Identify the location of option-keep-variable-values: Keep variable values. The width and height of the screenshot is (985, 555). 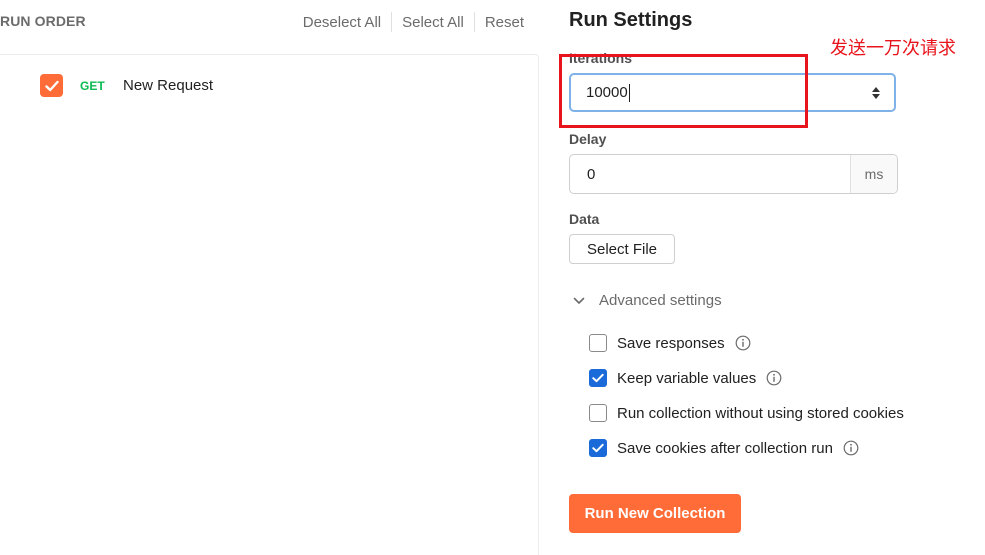
(685, 378).